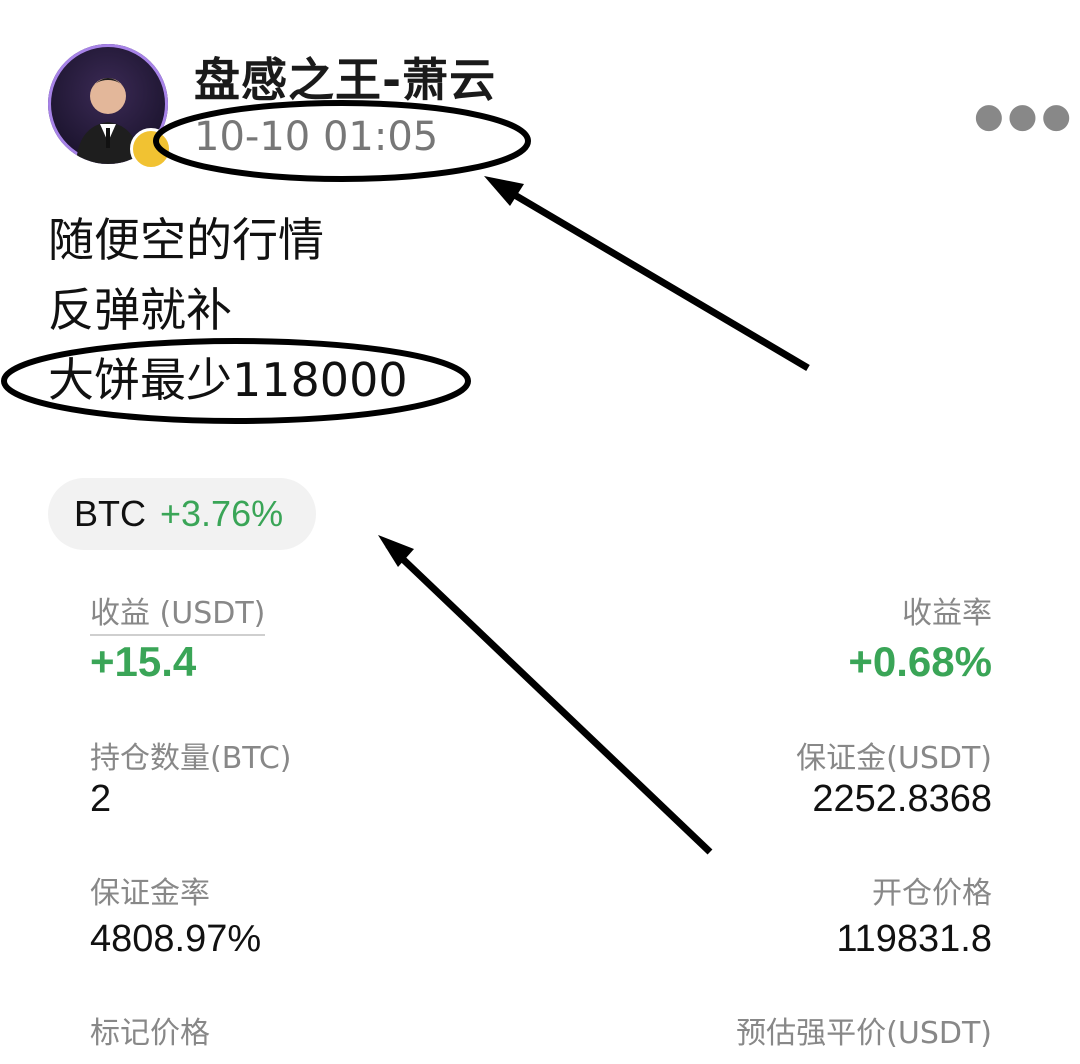 The image size is (1080, 1064). What do you see at coordinates (914, 939) in the screenshot?
I see `entry-value: 119831.8` at bounding box center [914, 939].